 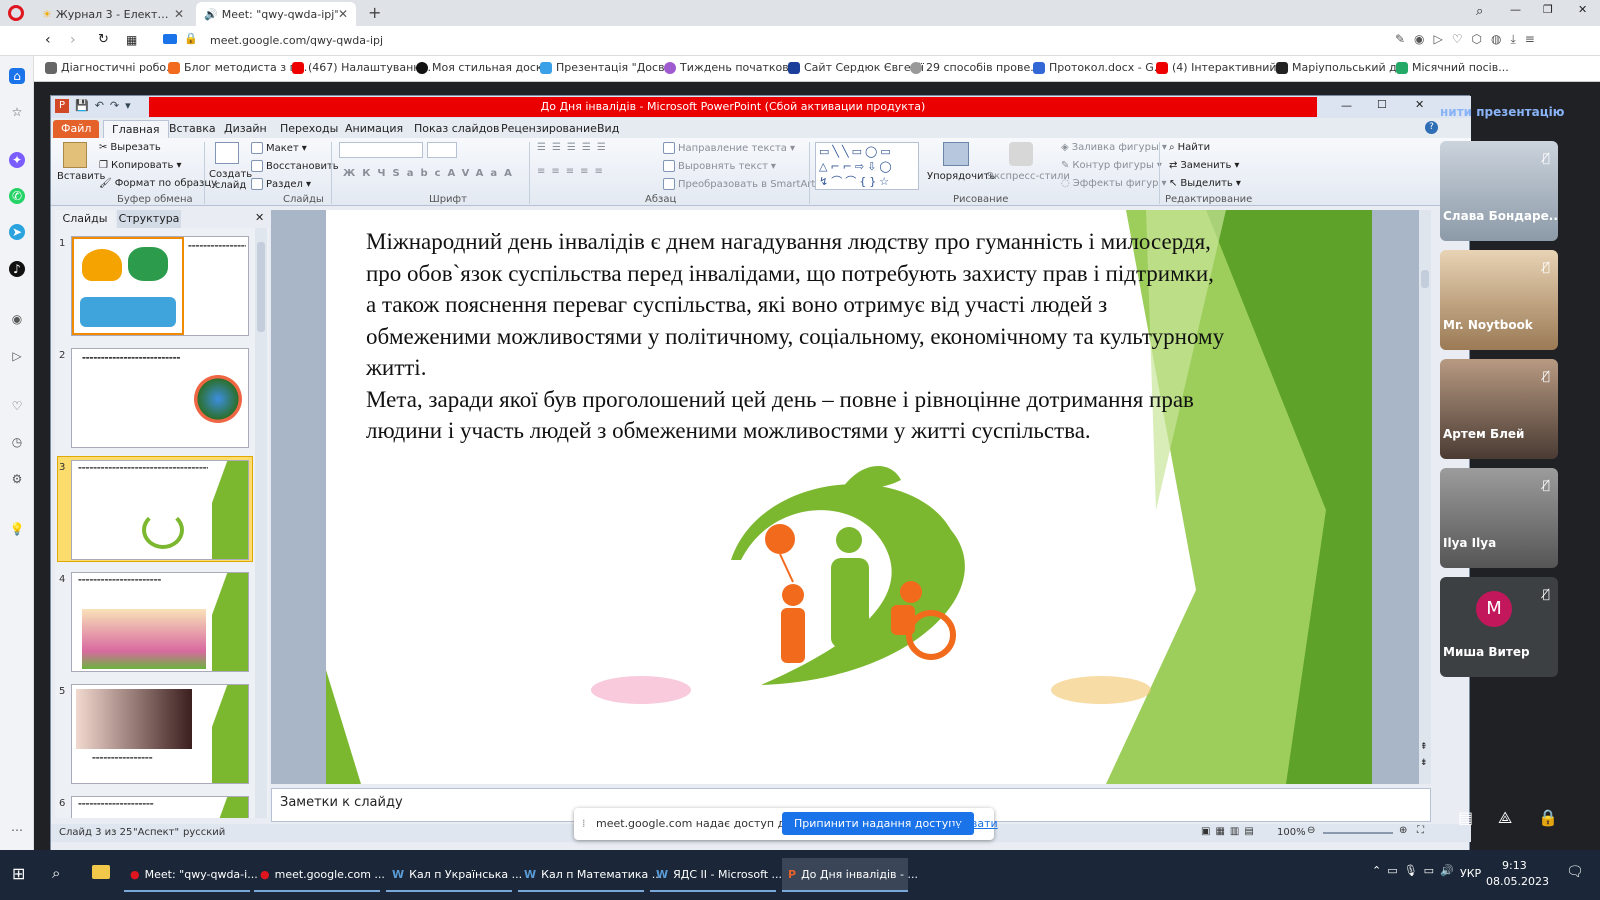 I want to click on zoom-slider, so click(x=1358, y=833).